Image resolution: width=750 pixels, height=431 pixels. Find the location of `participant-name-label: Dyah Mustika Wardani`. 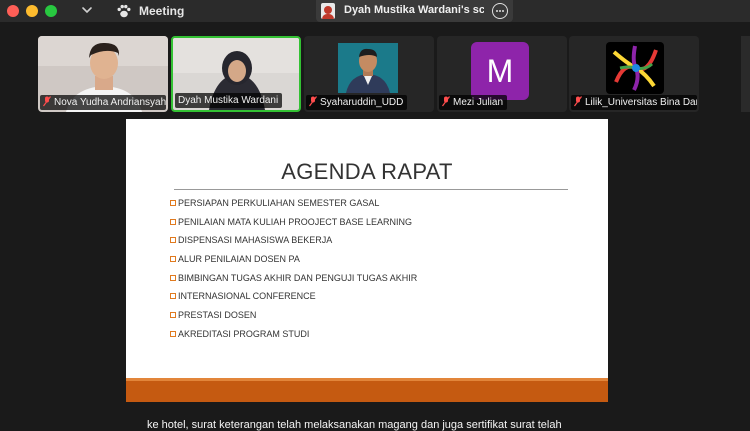

participant-name-label: Dyah Mustika Wardani is located at coordinates (229, 100).